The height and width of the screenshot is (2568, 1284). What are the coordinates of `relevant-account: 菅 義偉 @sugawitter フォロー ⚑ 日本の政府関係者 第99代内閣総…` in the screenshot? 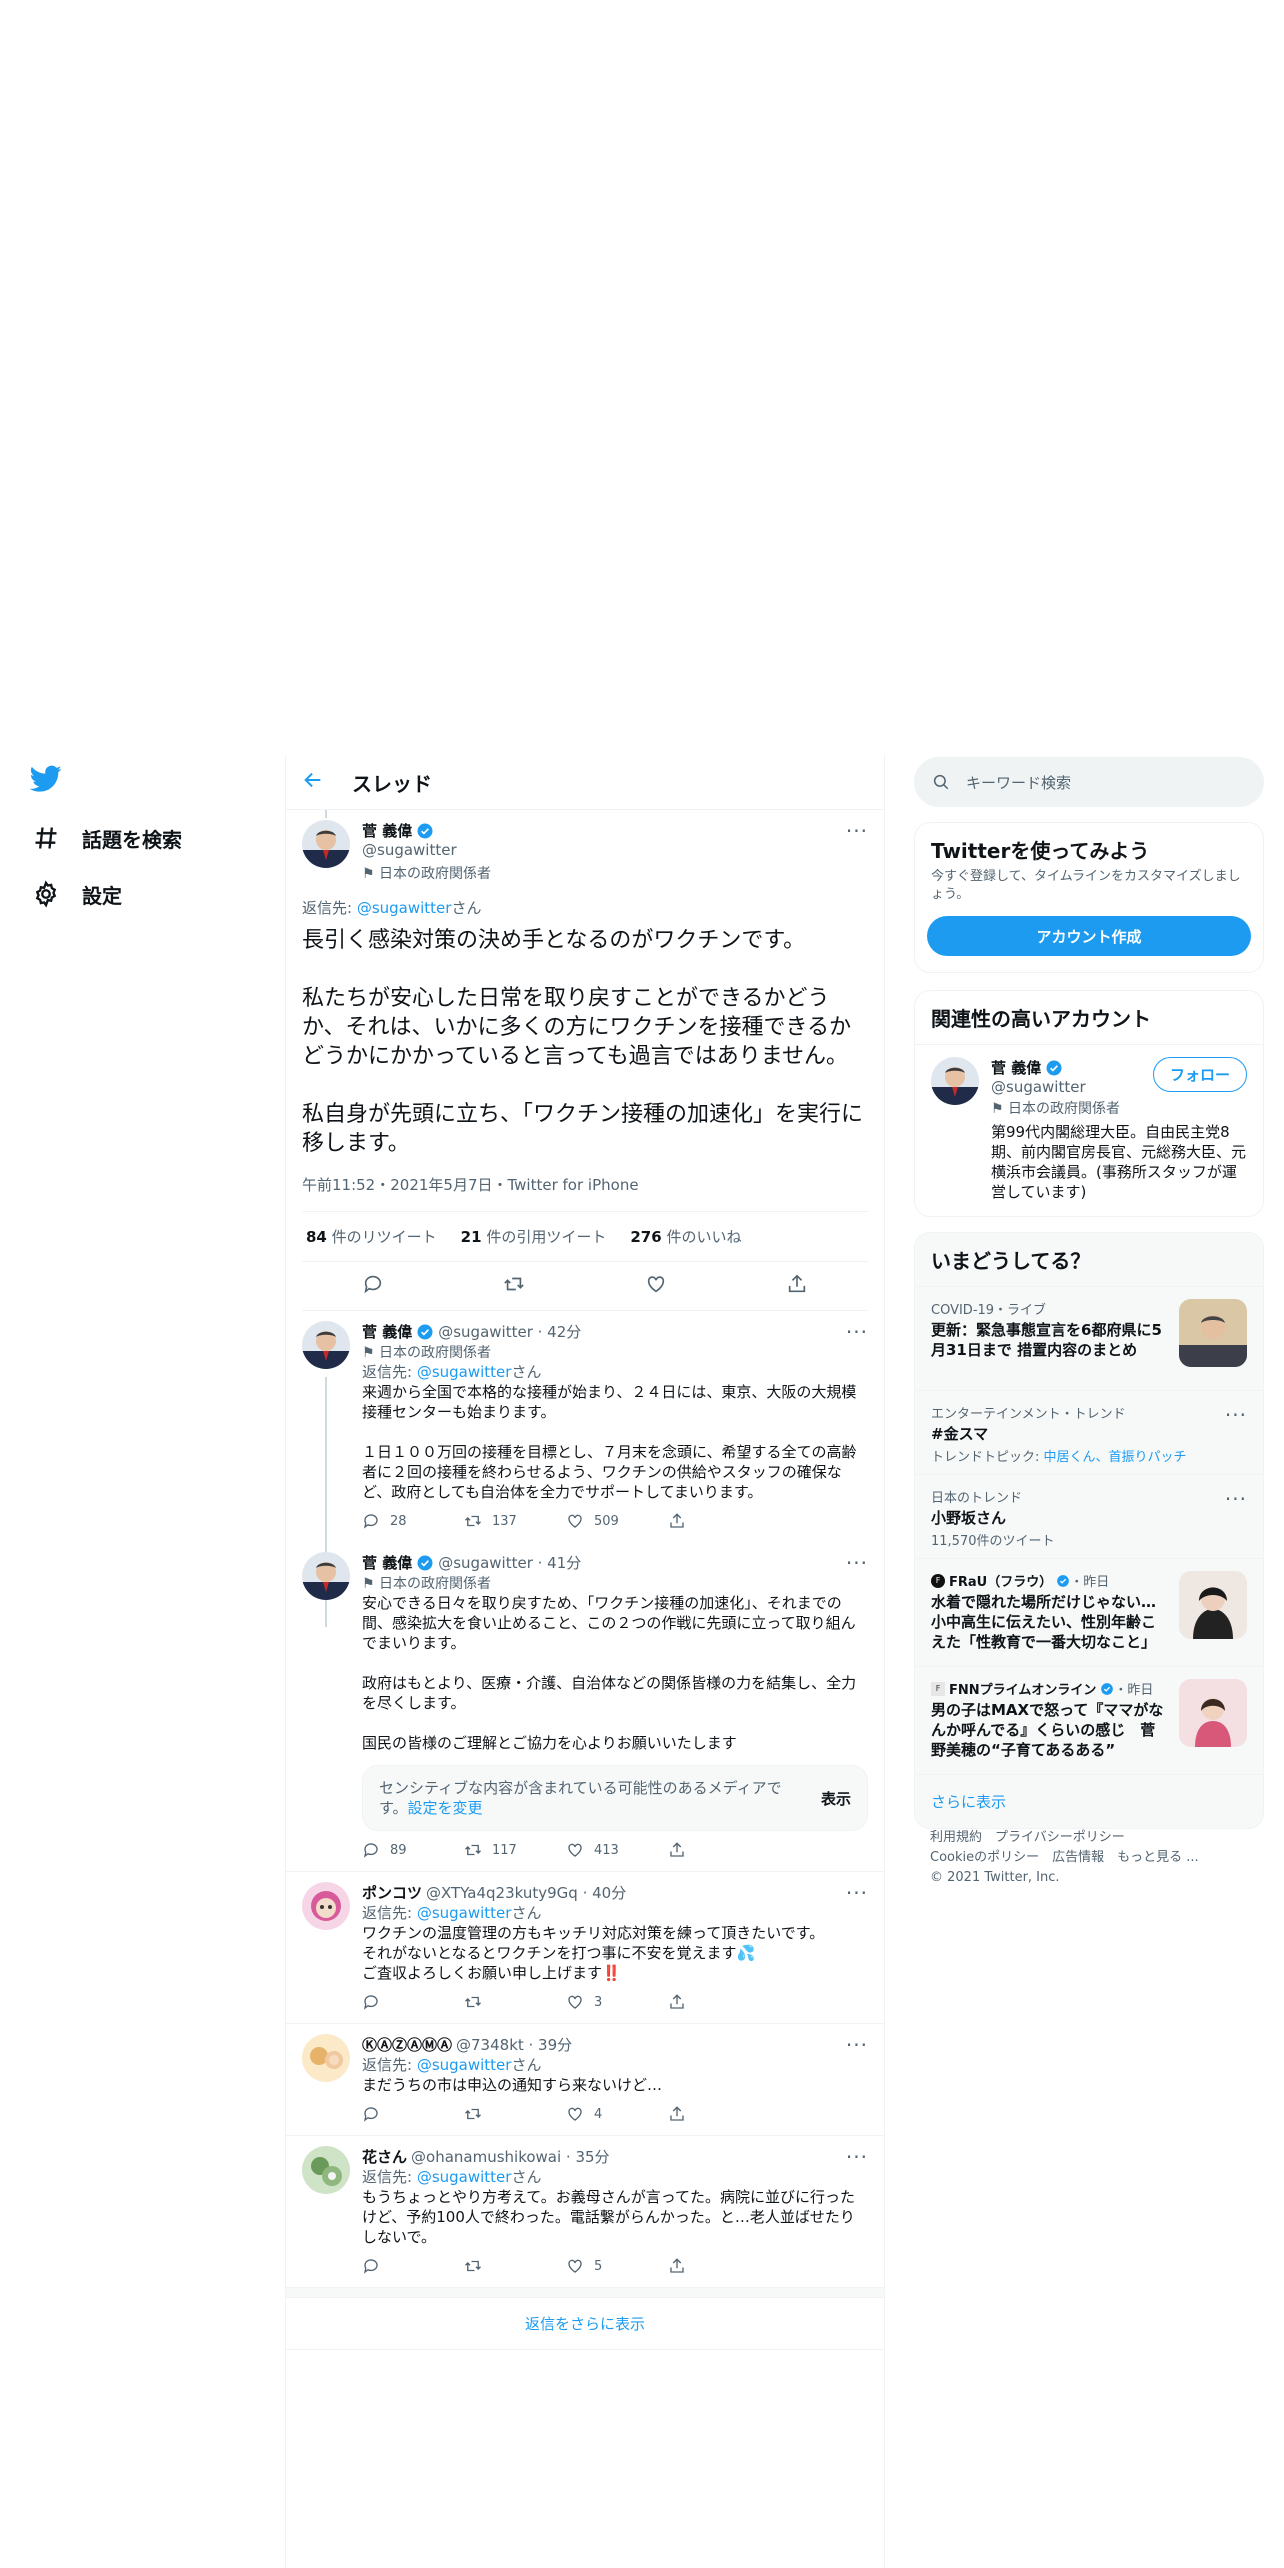 It's located at (1089, 1130).